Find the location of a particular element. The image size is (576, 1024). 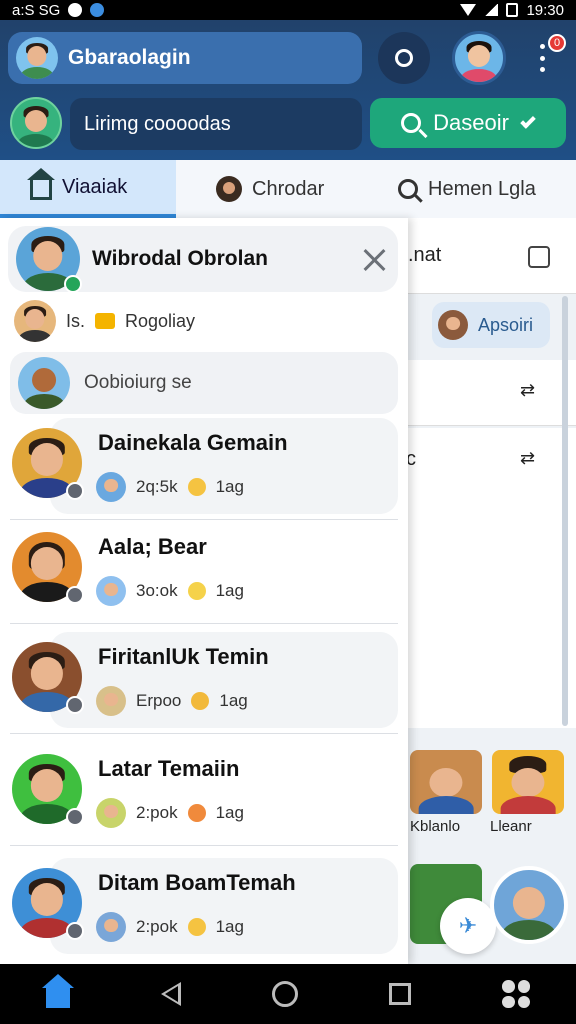

profile-switcher: Gbaraolagin is located at coordinates (185, 58).